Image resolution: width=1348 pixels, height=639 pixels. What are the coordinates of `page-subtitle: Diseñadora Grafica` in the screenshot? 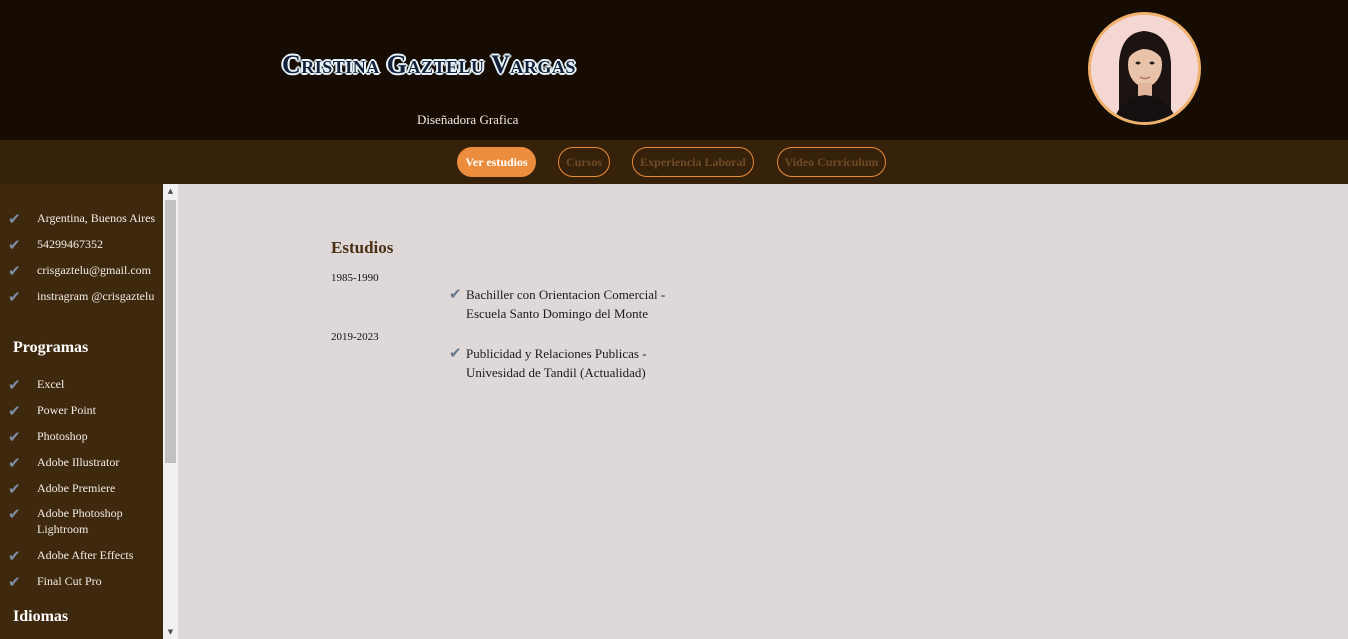 It's located at (468, 119).